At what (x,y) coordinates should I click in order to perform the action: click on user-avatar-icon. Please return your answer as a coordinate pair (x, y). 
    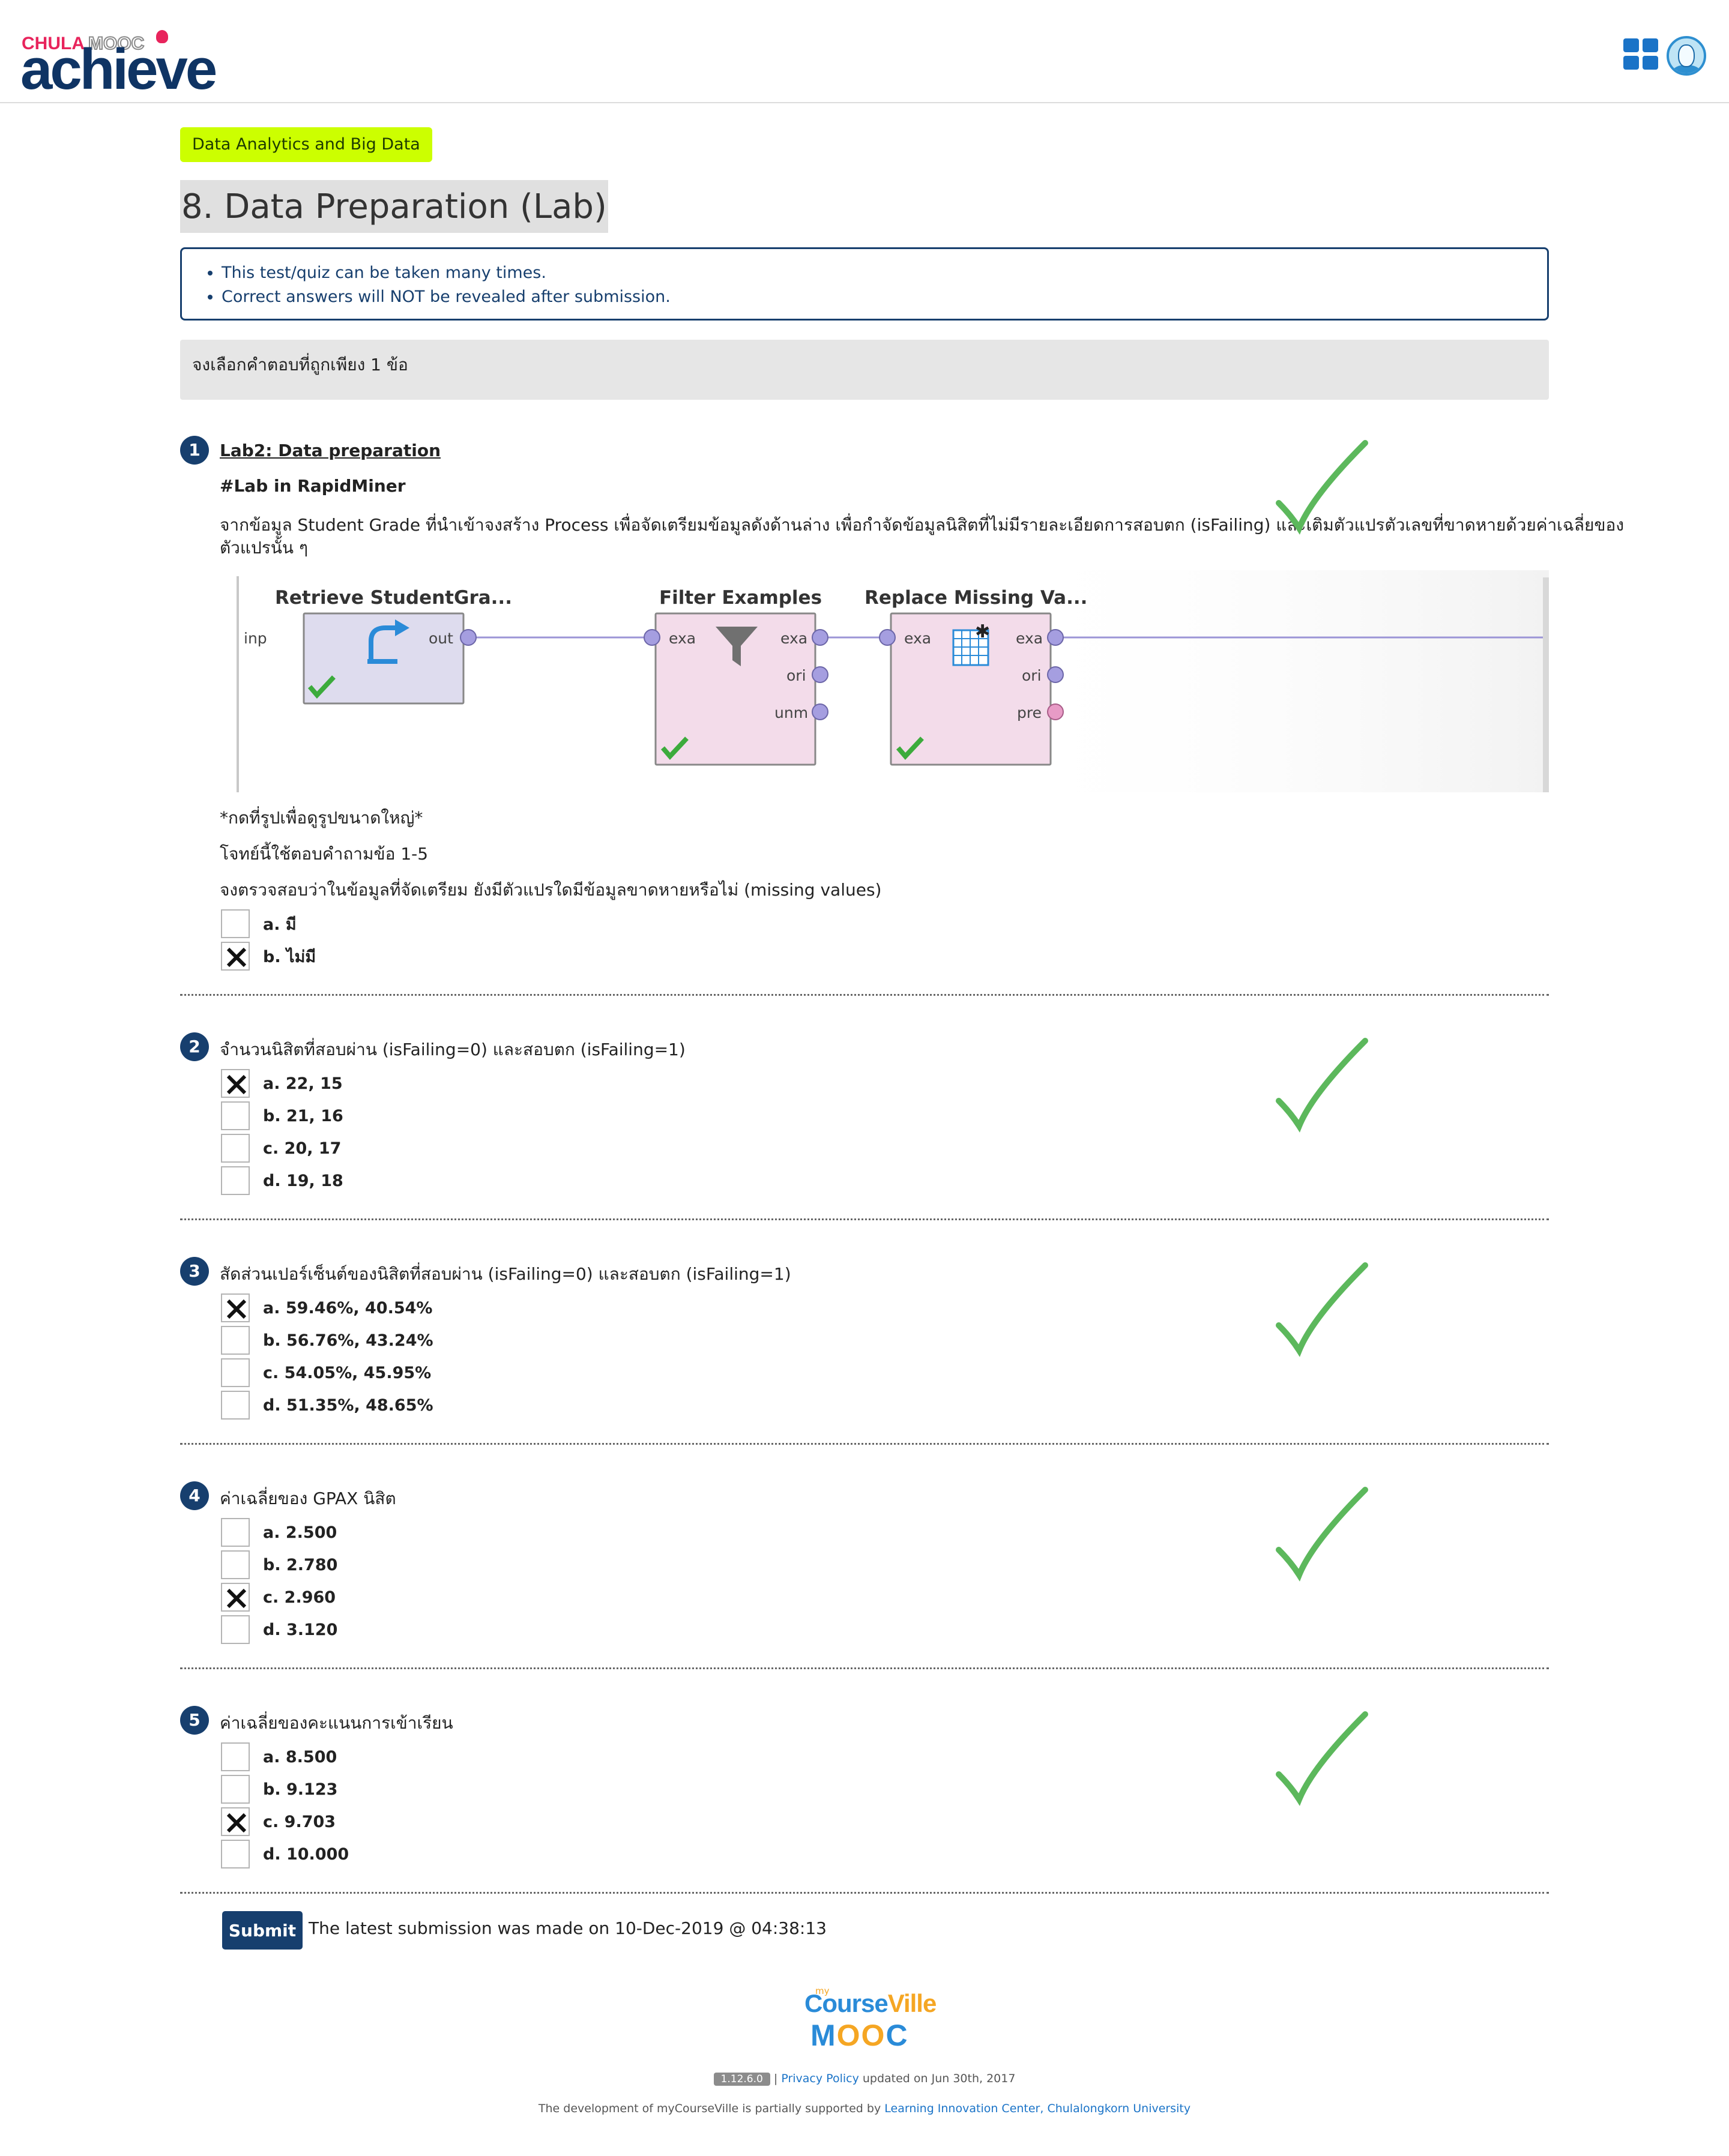
    Looking at the image, I should click on (1686, 56).